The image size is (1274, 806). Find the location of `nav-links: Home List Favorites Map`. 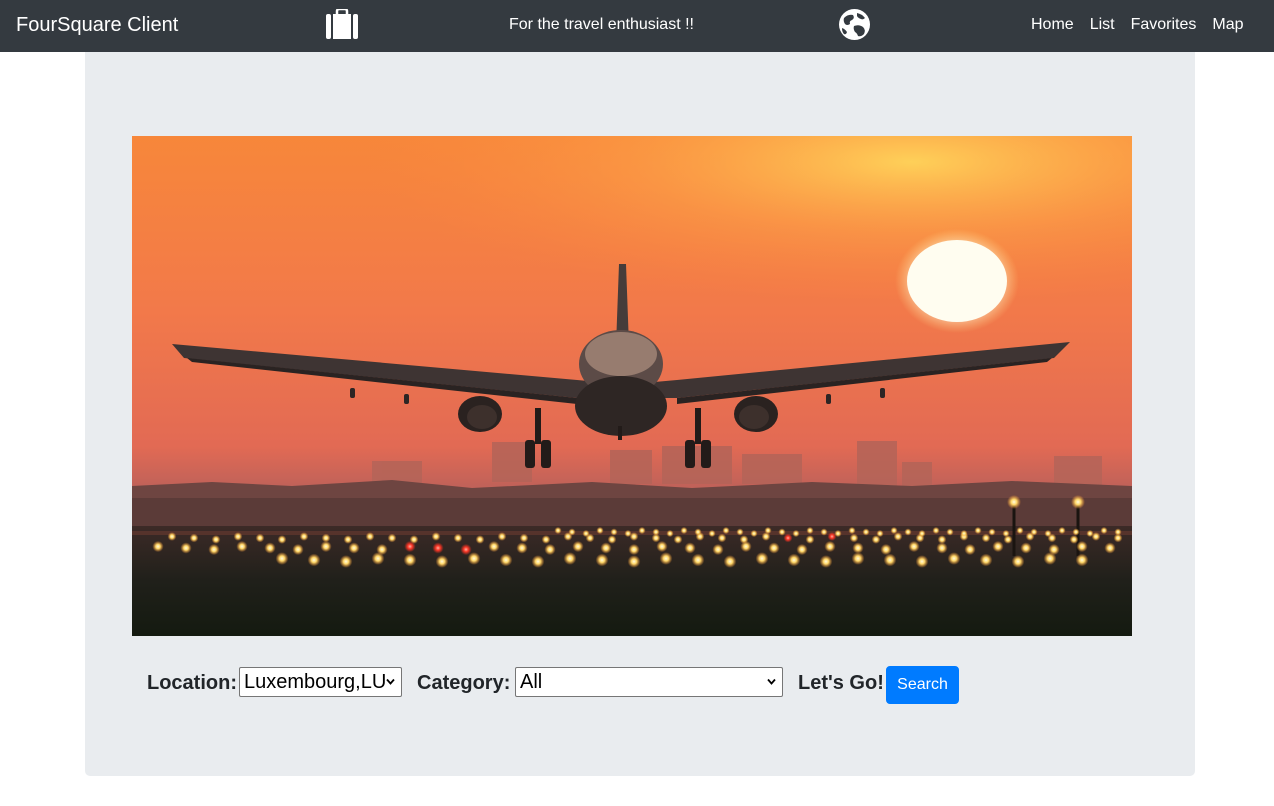

nav-links: Home List Favorites Map is located at coordinates (1137, 25).